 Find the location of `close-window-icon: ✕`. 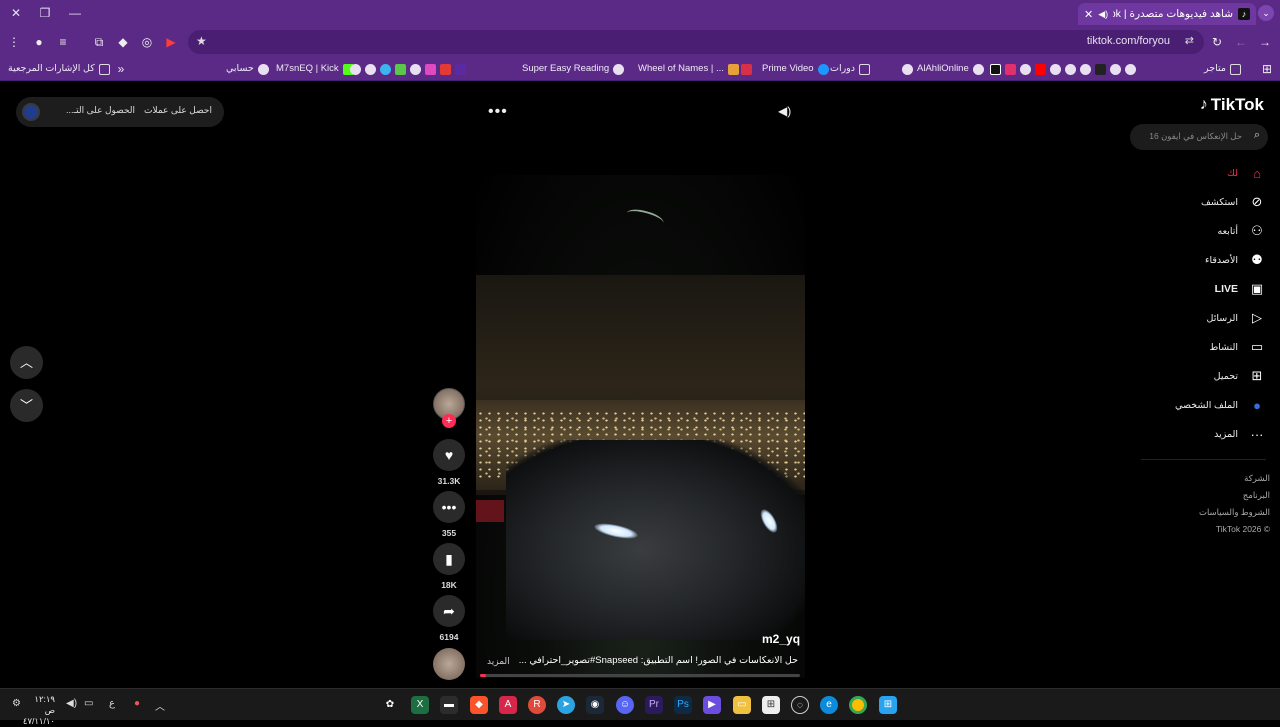

close-window-icon: ✕ is located at coordinates (16, 13).